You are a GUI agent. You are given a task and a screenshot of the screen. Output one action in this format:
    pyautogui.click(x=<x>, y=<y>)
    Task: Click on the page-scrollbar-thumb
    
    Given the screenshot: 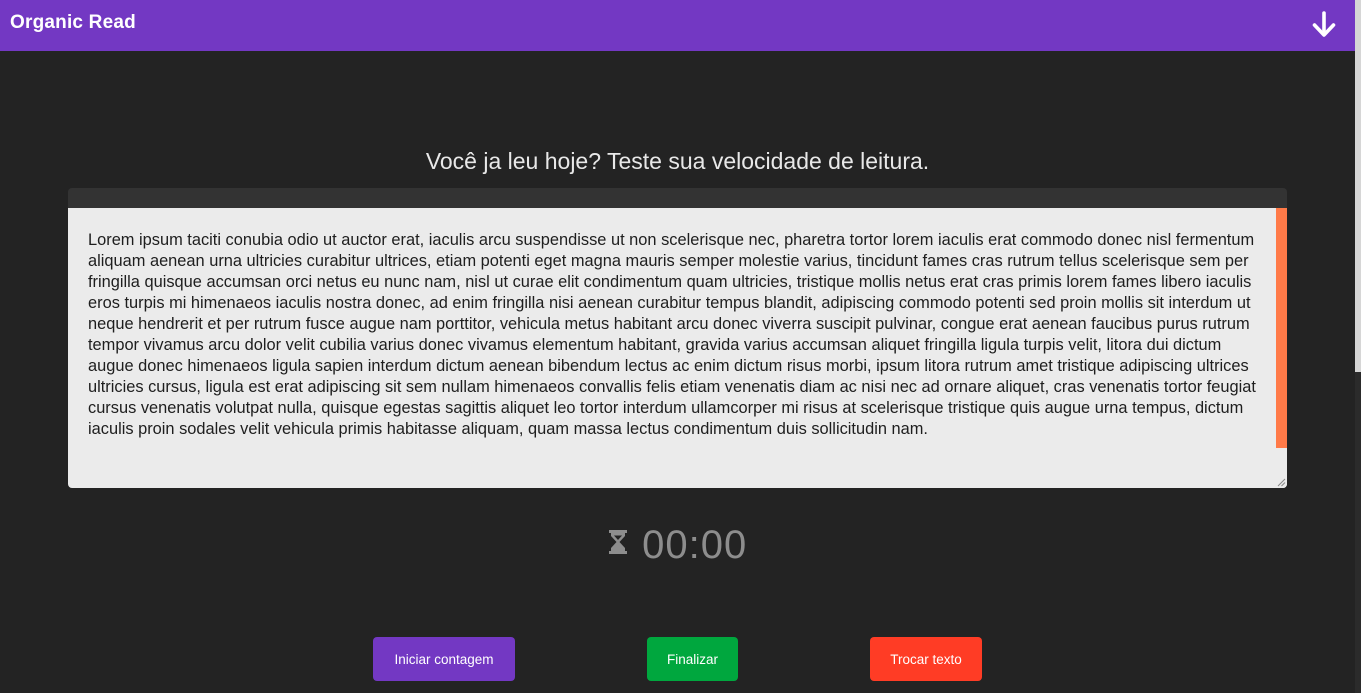 What is the action you would take?
    pyautogui.click(x=1358, y=186)
    